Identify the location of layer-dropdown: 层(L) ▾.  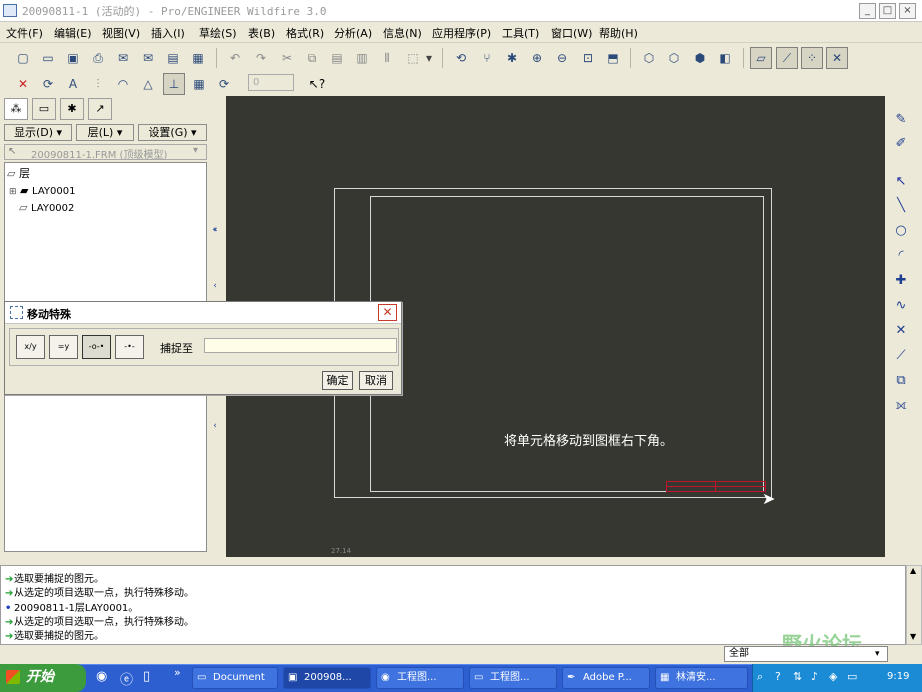
(105, 132).